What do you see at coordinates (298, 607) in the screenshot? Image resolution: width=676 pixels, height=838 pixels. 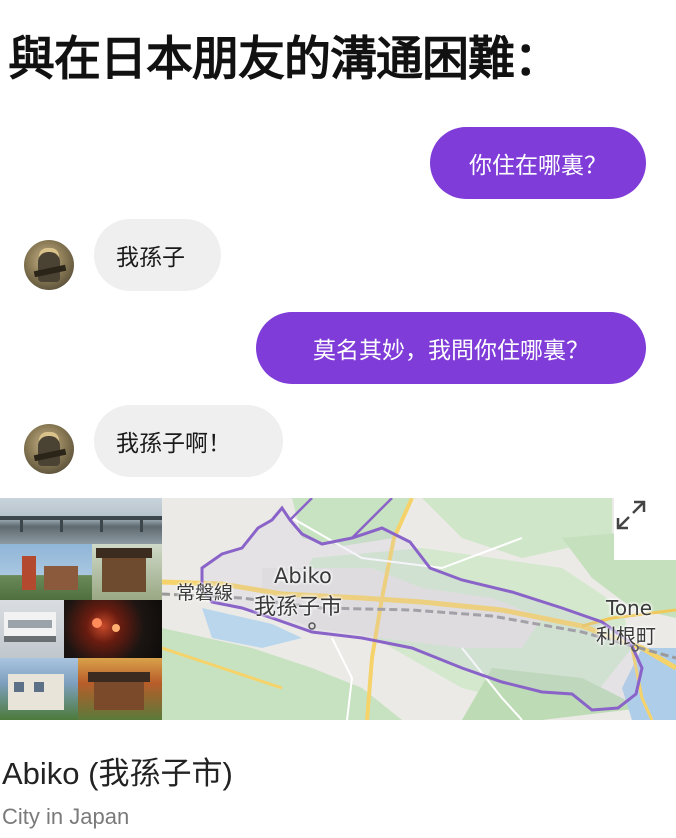 I see `map-label-city-jp: 我孫子市` at bounding box center [298, 607].